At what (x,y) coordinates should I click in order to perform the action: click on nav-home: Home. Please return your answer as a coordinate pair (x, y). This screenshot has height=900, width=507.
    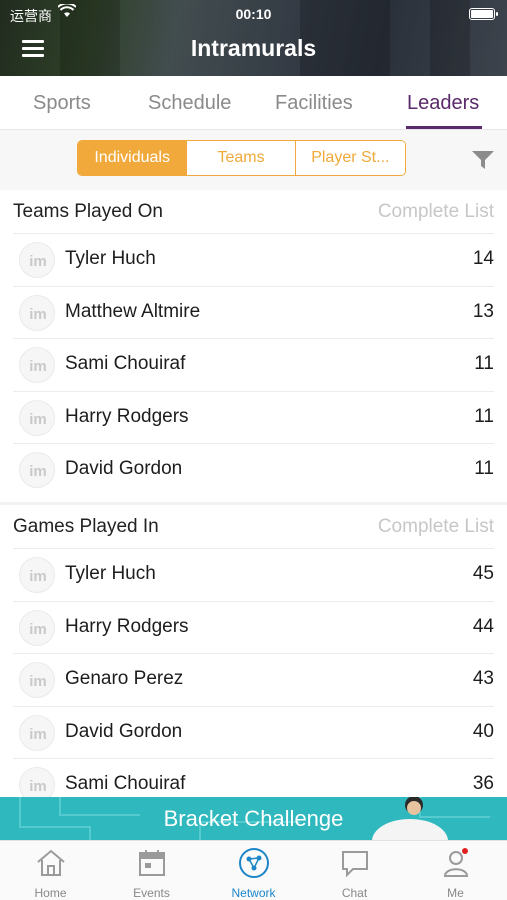
    Looking at the image, I should click on (50, 870).